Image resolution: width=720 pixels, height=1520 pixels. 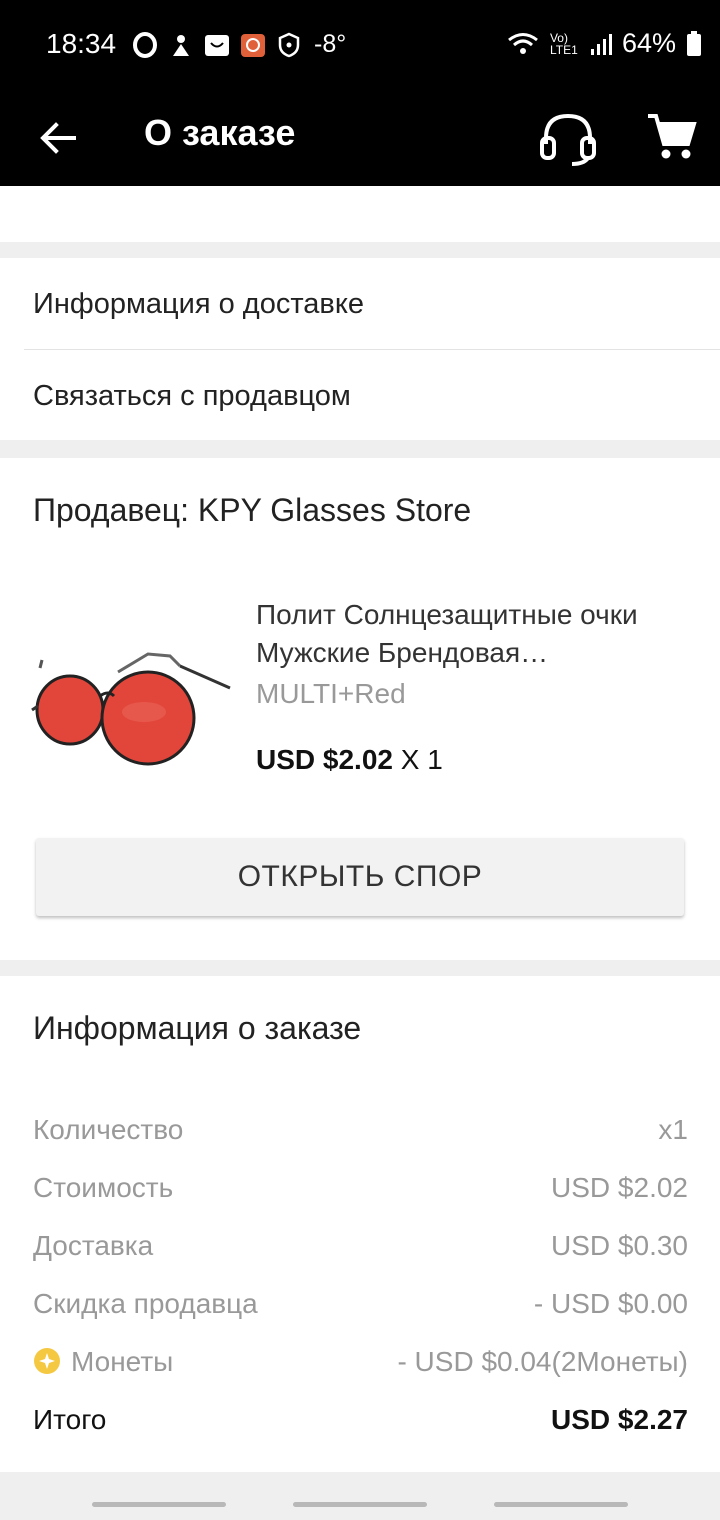 I want to click on navigation-bar, so click(x=360, y=1505).